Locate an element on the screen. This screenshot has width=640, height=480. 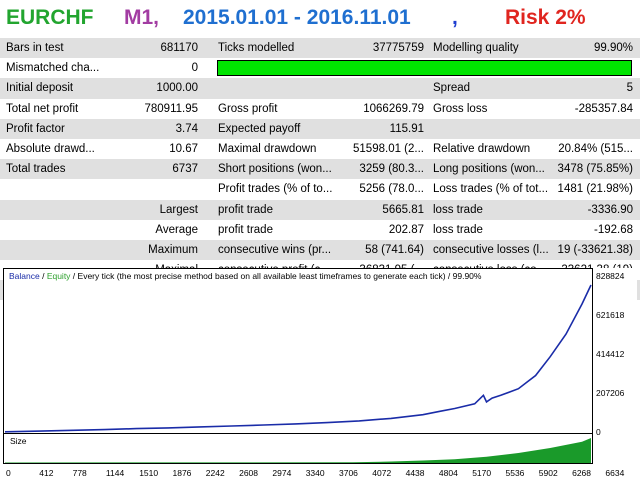
legend-equity: Equity is located at coordinates (58, 276).